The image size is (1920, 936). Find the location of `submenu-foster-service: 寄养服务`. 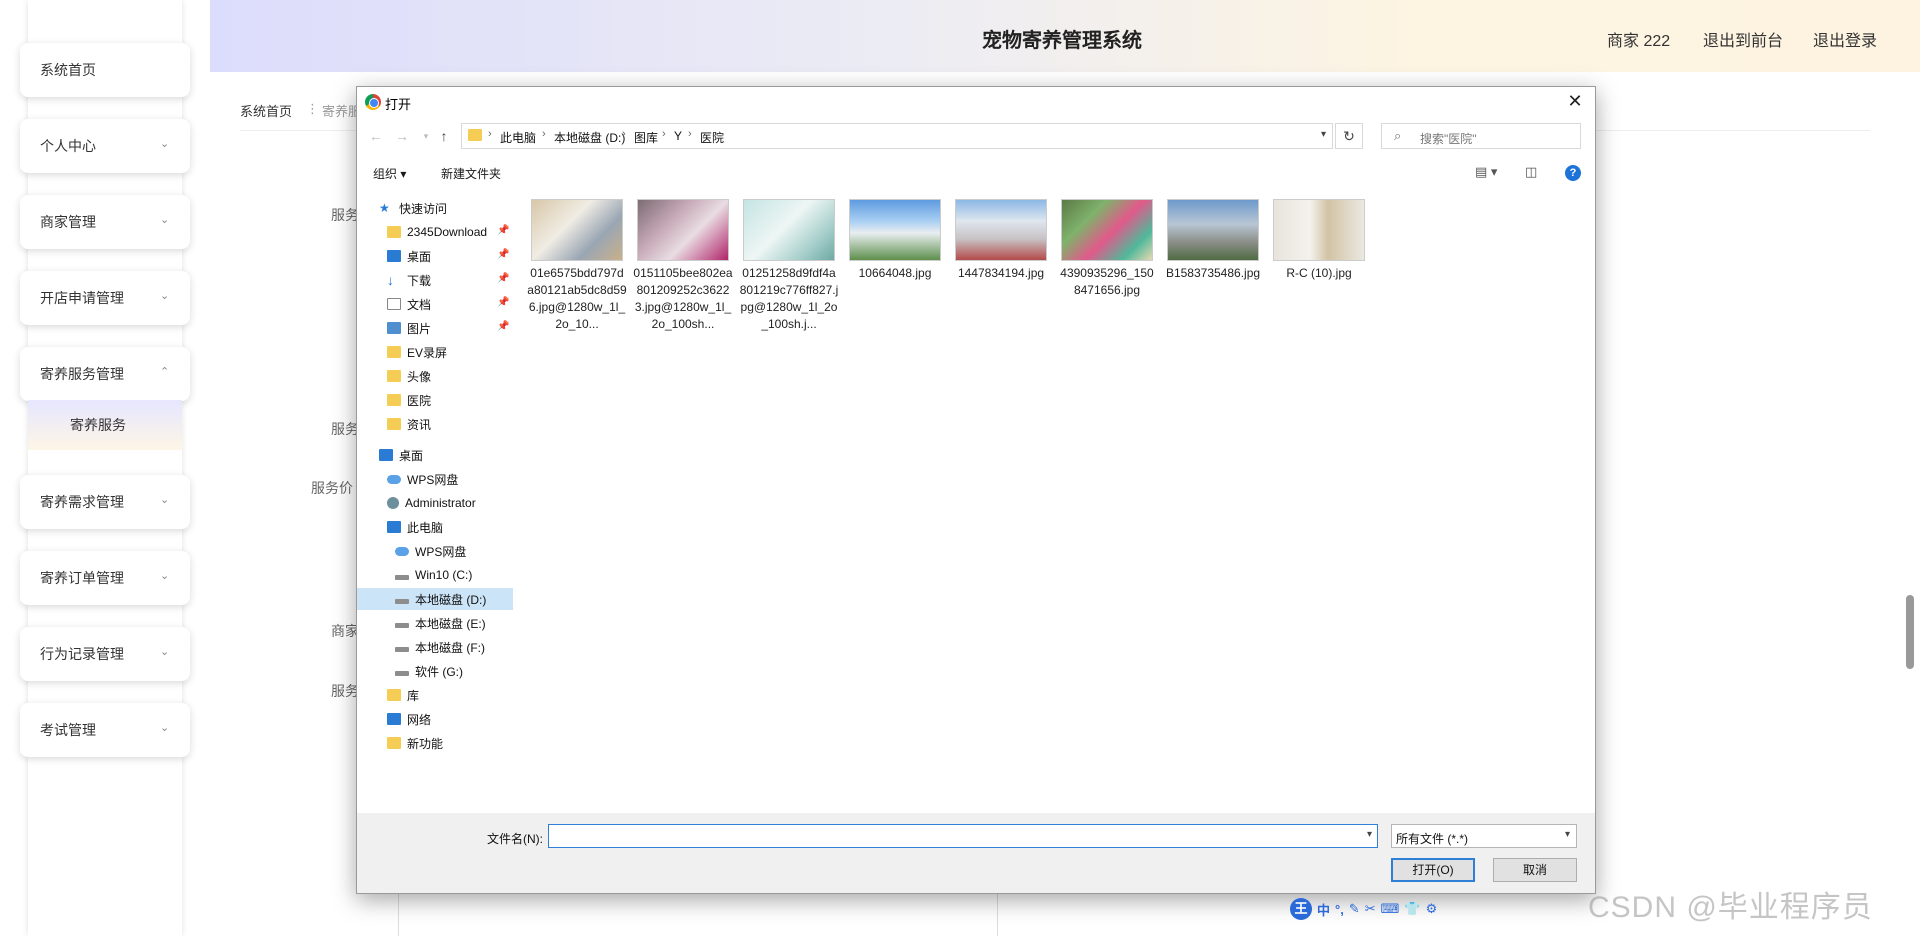

submenu-foster-service: 寄养服务 is located at coordinates (105, 425).